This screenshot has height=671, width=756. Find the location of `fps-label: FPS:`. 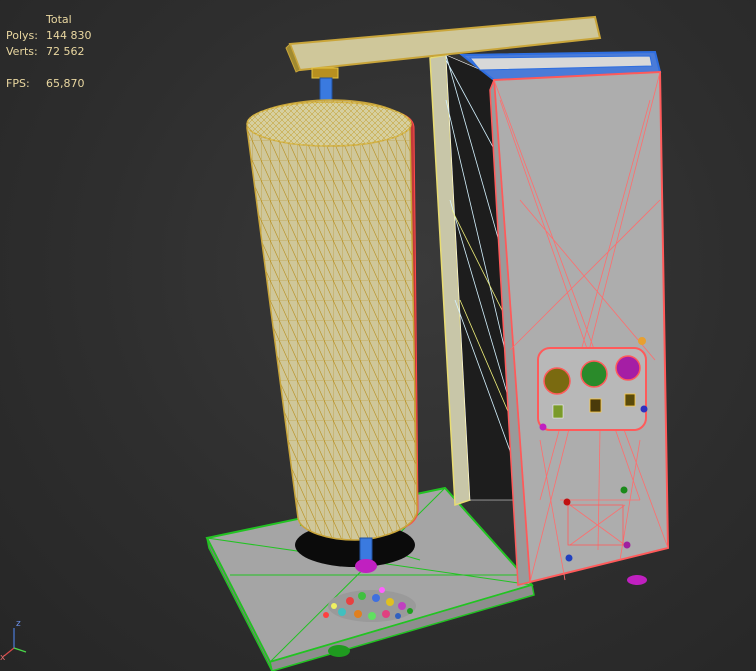

fps-label: FPS: is located at coordinates (18, 83).